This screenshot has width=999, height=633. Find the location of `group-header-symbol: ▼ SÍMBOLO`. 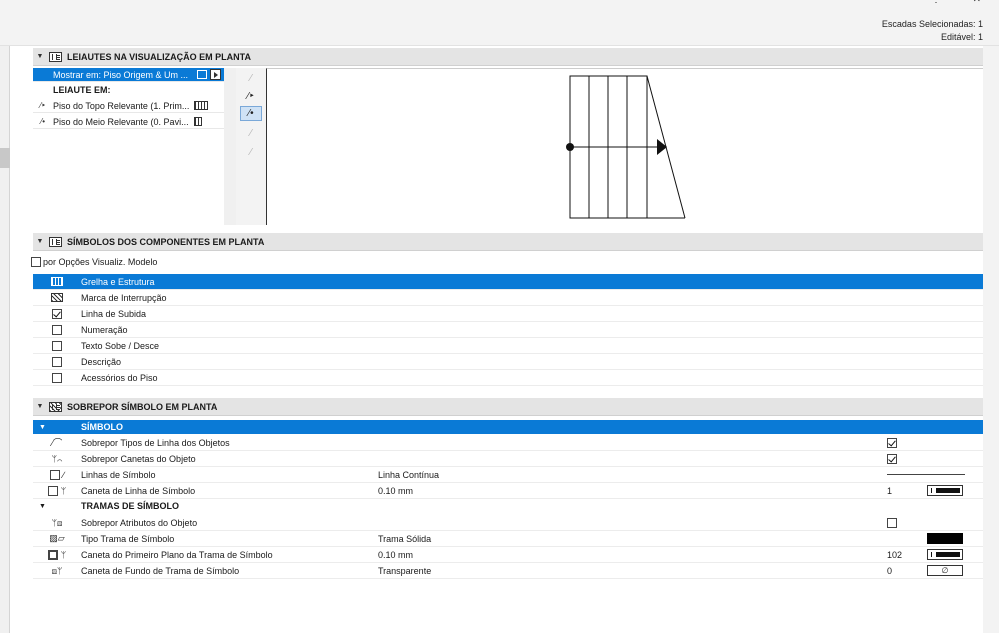

group-header-symbol: ▼ SÍMBOLO is located at coordinates (508, 427).